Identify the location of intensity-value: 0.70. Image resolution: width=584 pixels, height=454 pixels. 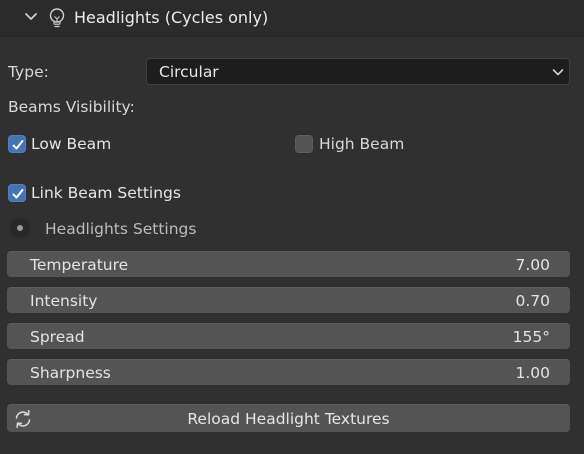
(532, 301).